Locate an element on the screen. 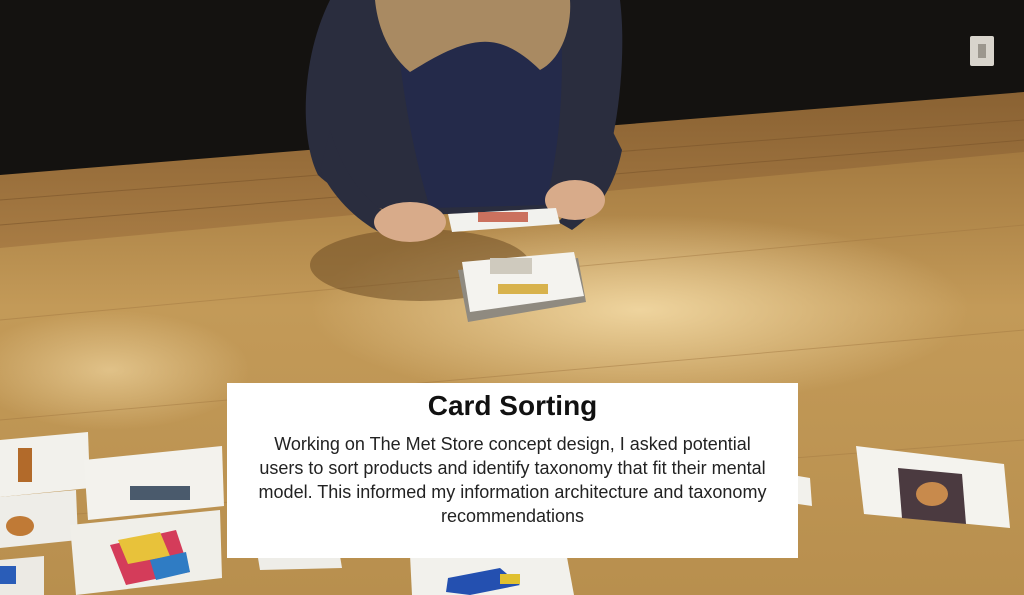 The image size is (1024, 595). wall-outlet-slot is located at coordinates (982, 51).